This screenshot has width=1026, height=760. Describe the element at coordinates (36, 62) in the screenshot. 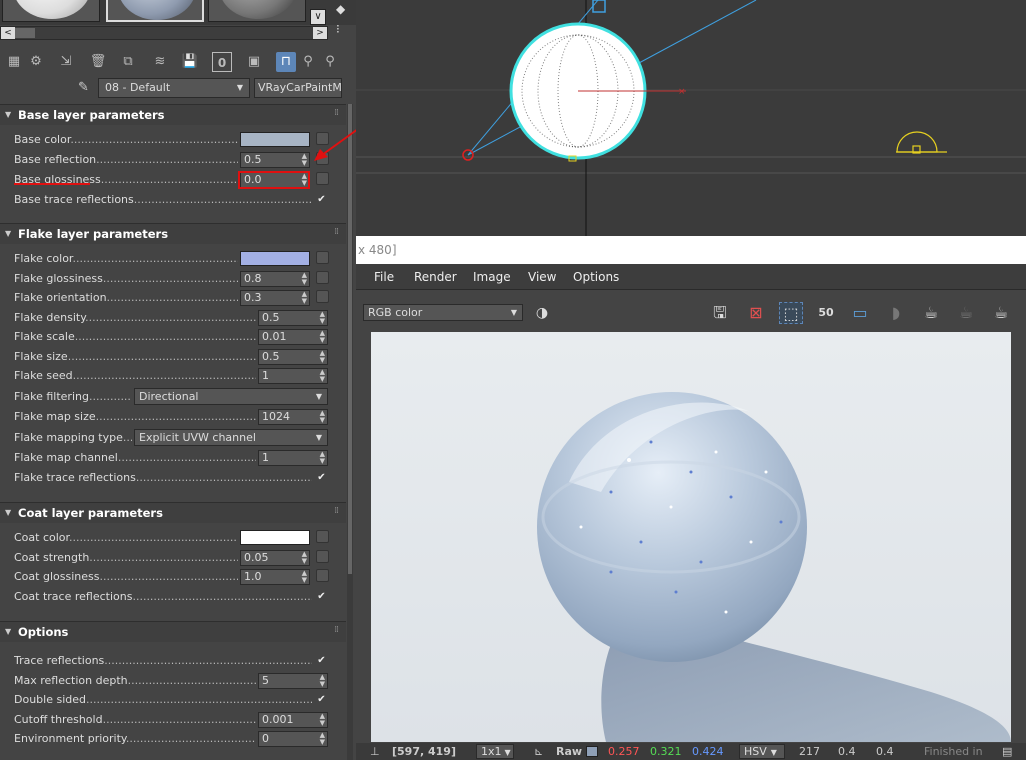

I see `put-to-scene-icon: ⚙` at that location.